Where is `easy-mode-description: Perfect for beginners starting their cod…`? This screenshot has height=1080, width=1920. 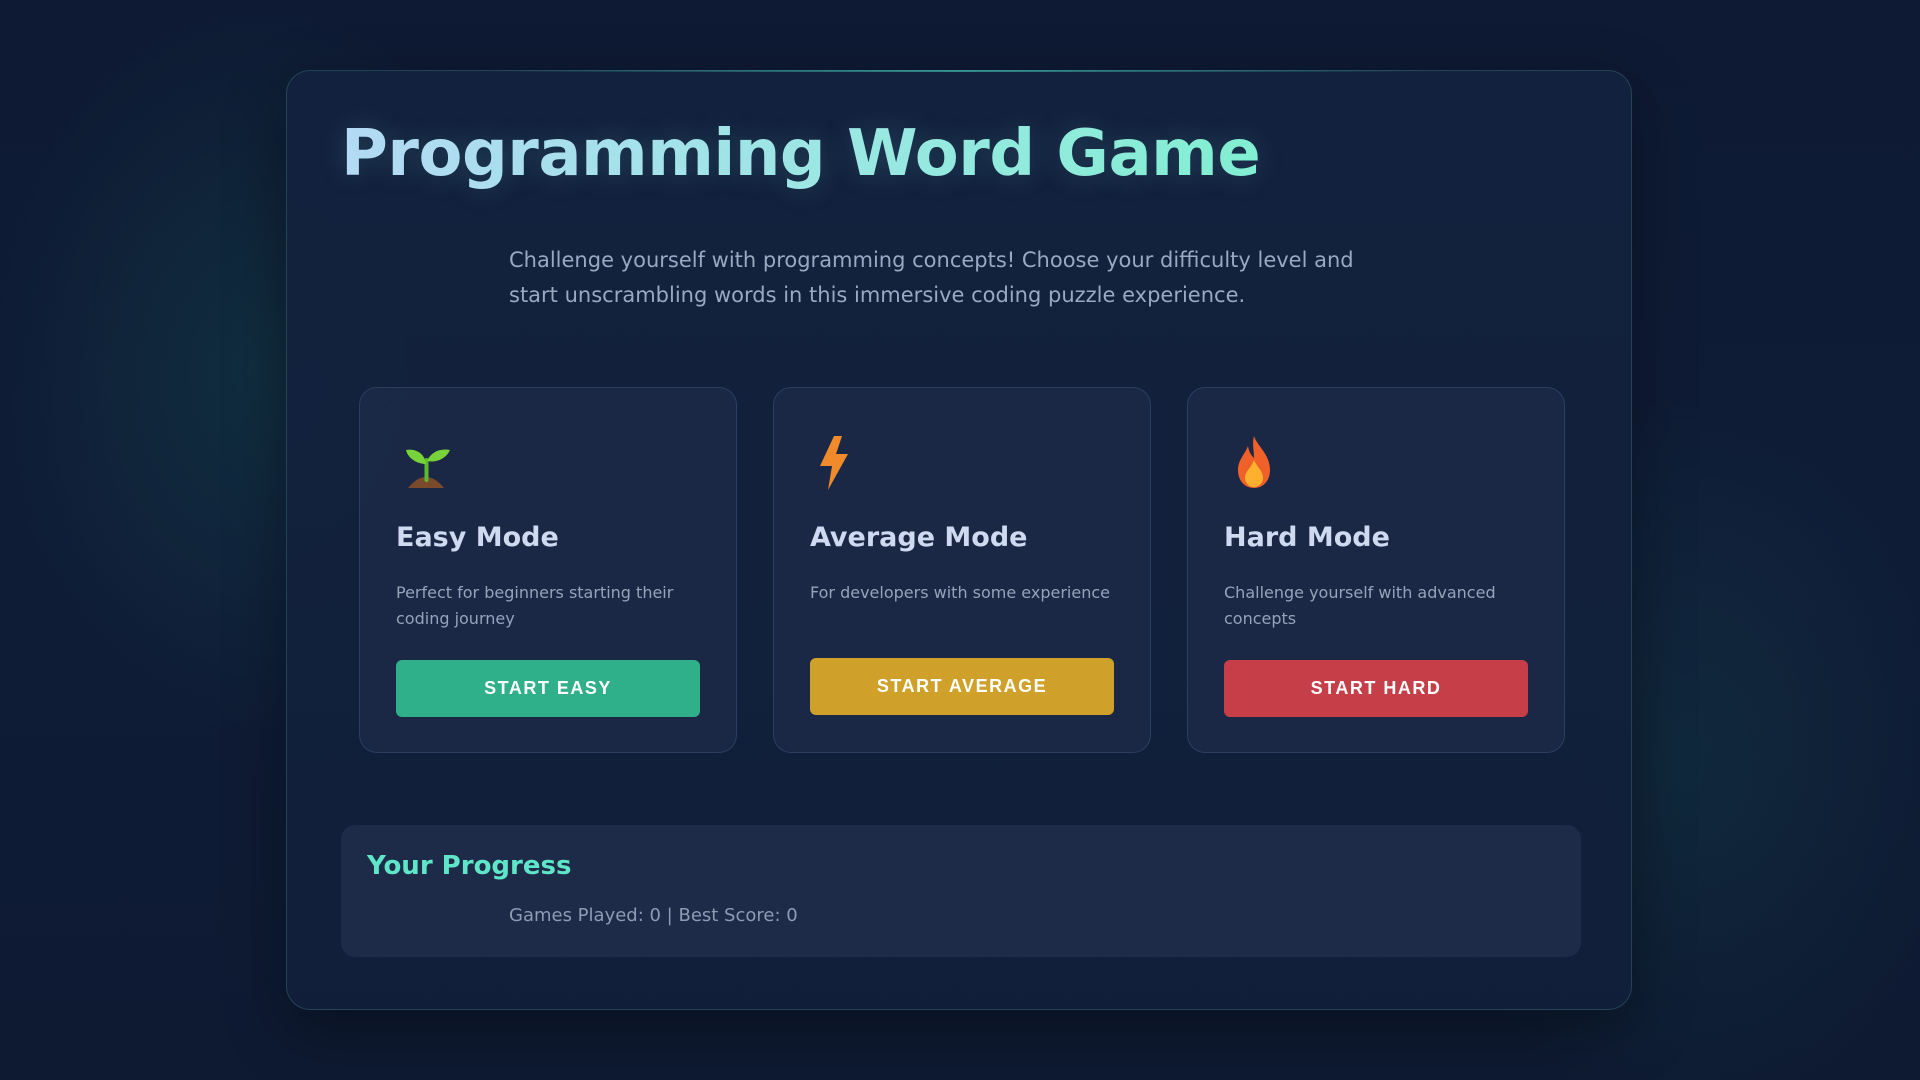 easy-mode-description: Perfect for beginners starting their cod… is located at coordinates (535, 605).